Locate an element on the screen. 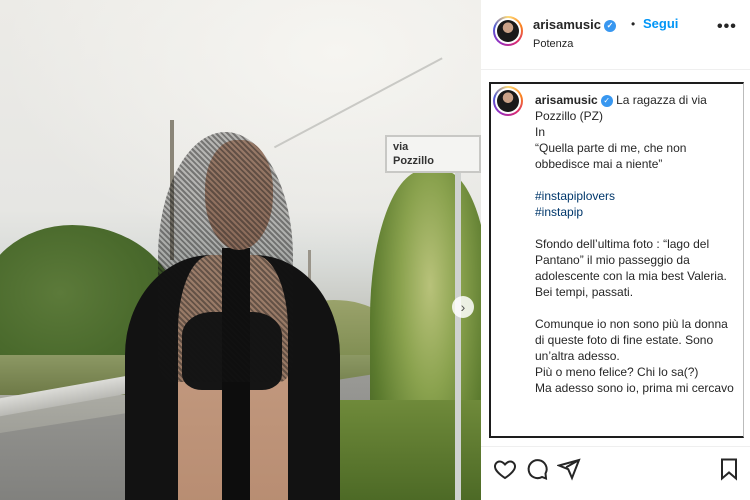 This screenshot has height=500, width=750. road-sign: via Pozzillo is located at coordinates (433, 154).